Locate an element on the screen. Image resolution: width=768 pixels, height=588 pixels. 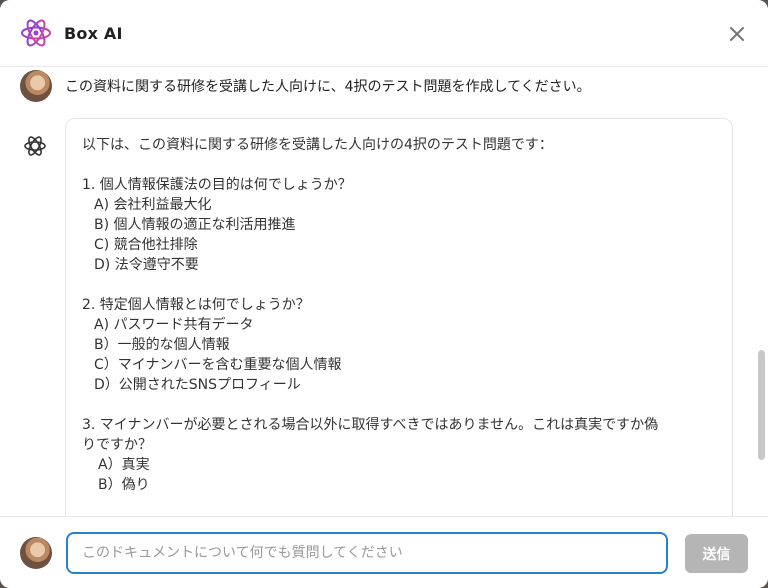
dialog-title: Box AI is located at coordinates (93, 33).